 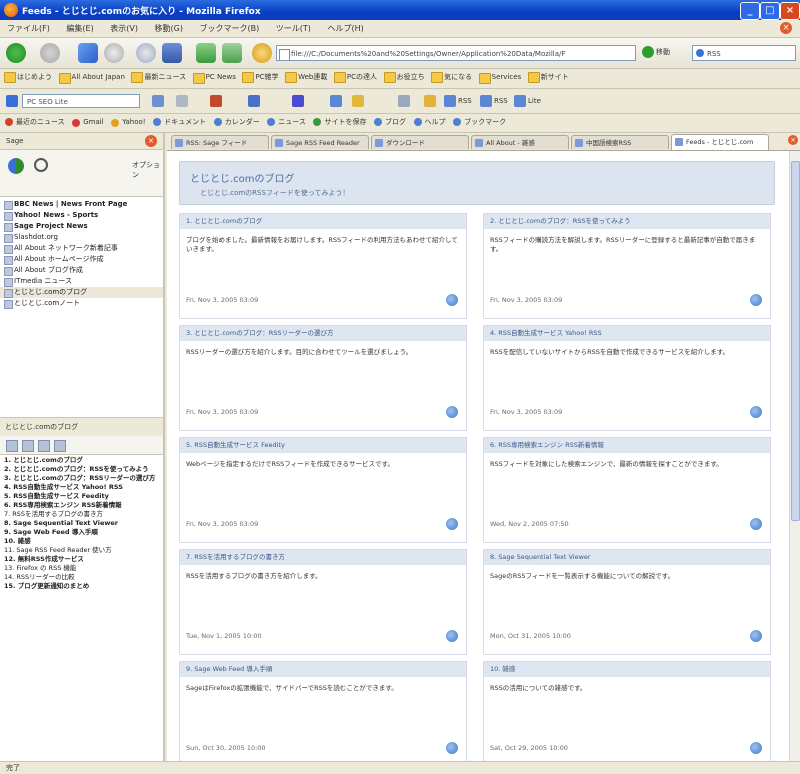 What do you see at coordinates (158, 101) in the screenshot?
I see `toolbar-search-icon` at bounding box center [158, 101].